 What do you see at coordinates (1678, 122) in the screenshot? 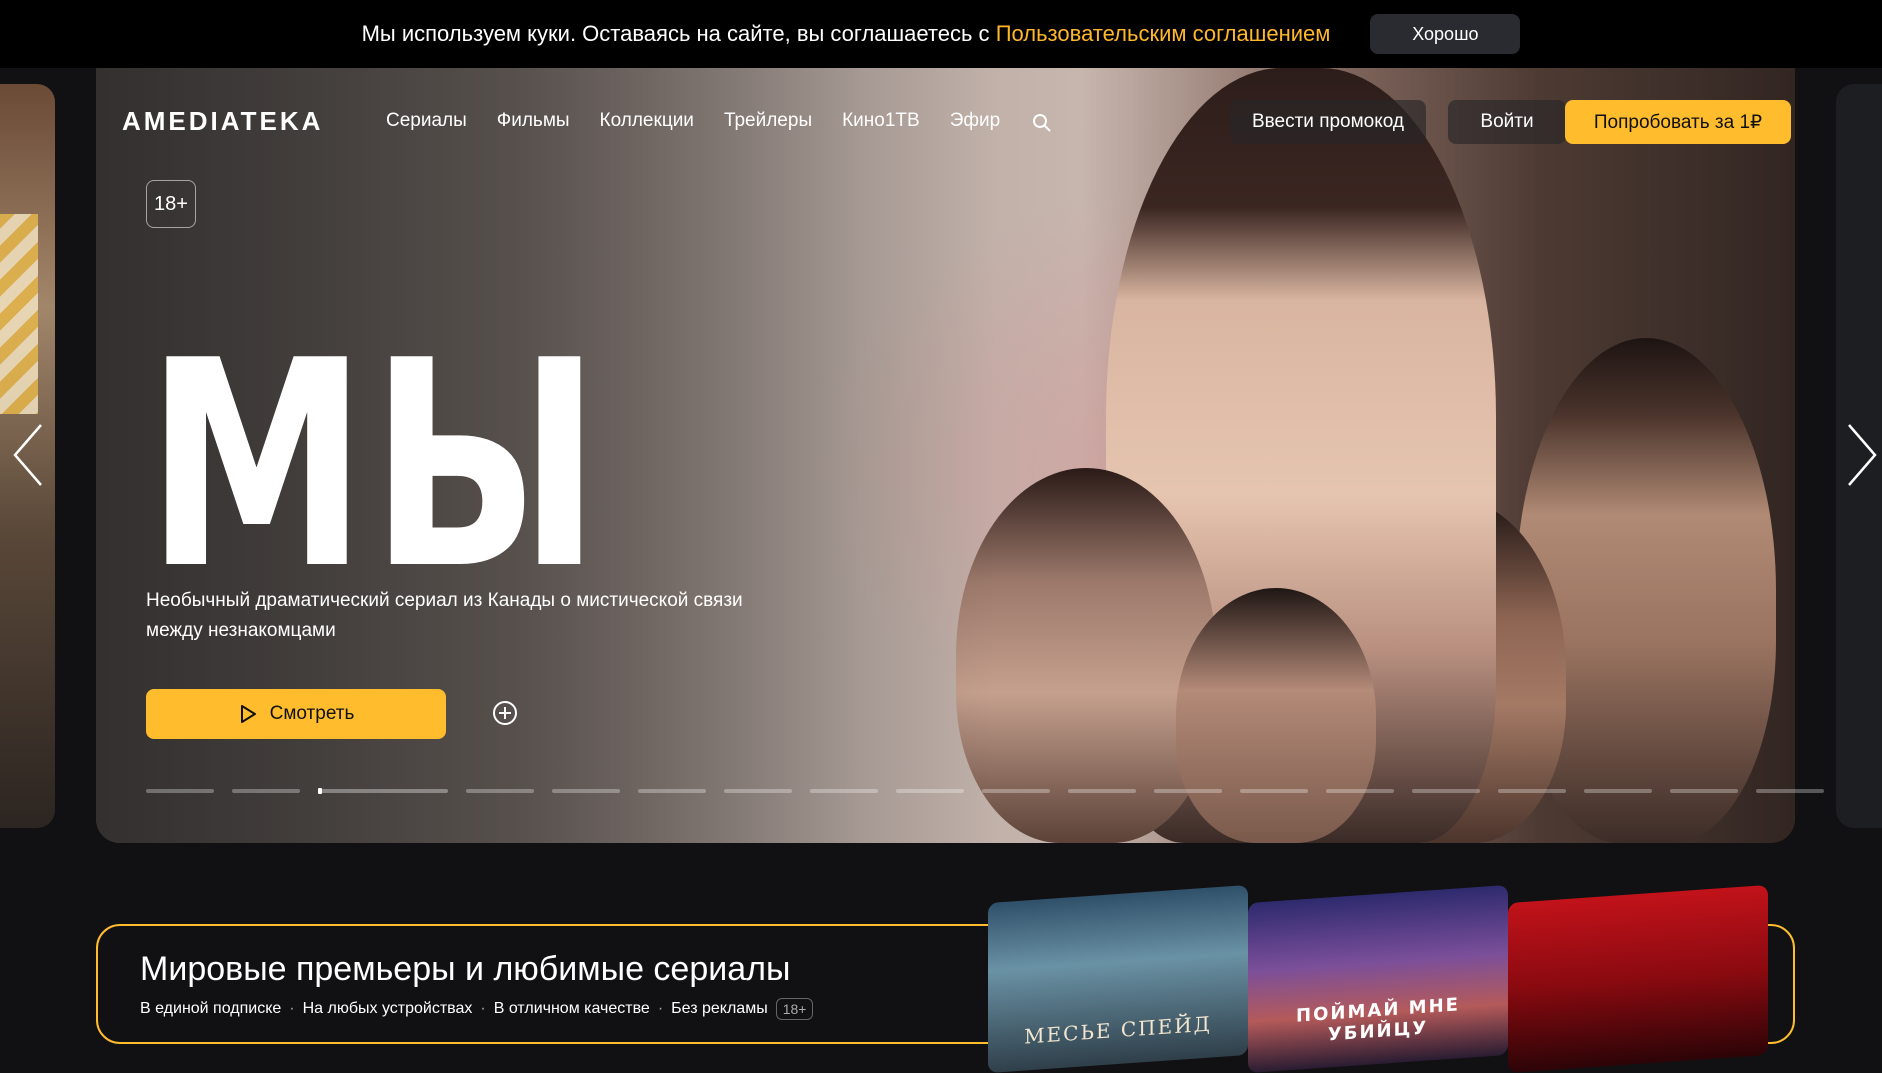
I see `try-subscription-button: Попробовать за 1₽` at bounding box center [1678, 122].